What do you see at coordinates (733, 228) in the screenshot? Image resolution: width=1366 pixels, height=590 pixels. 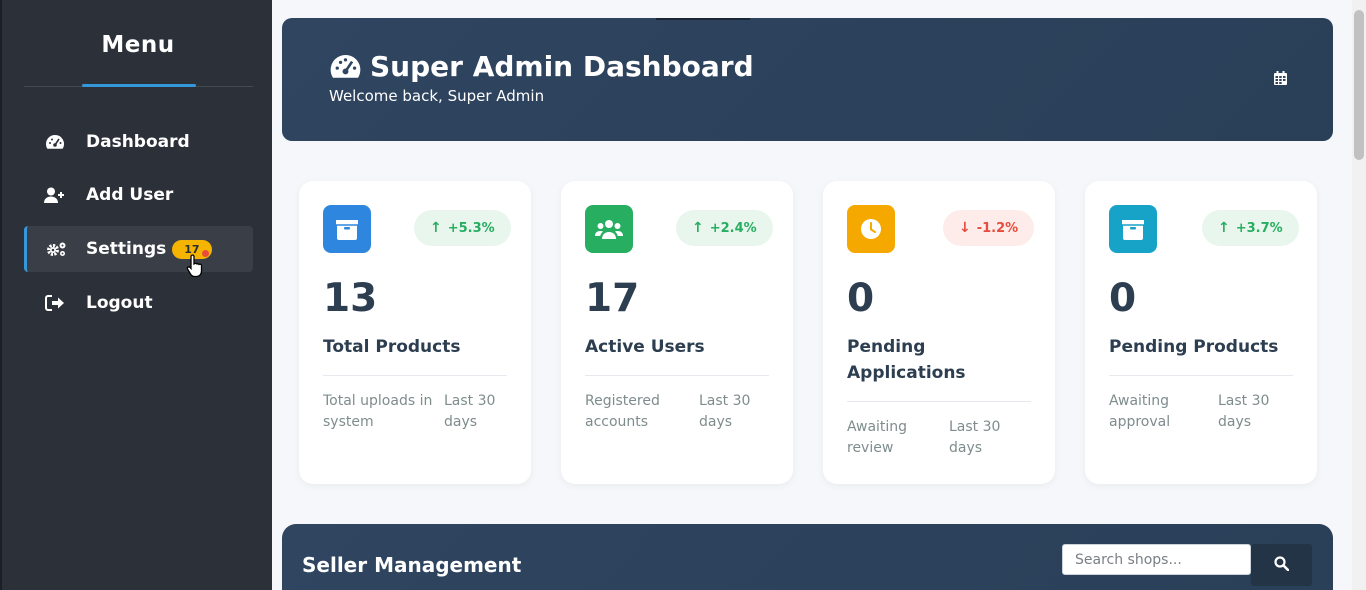 I see `trend-value: +2.4%` at bounding box center [733, 228].